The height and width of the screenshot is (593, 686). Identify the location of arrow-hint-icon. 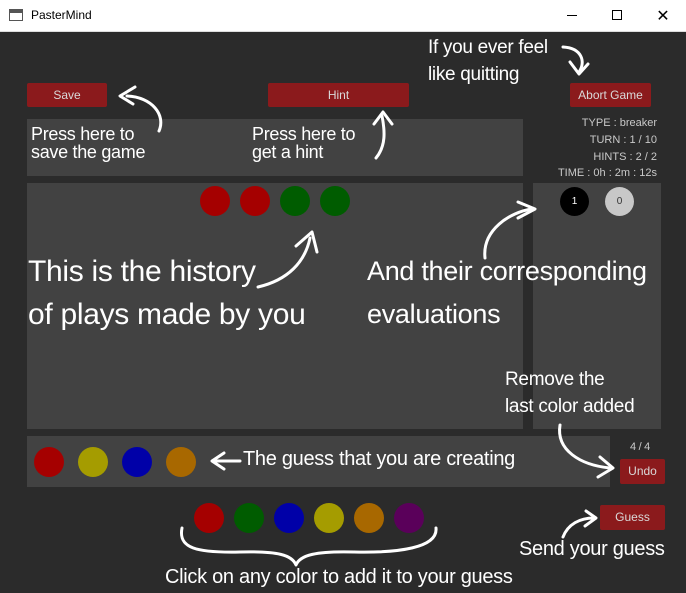
(380, 137).